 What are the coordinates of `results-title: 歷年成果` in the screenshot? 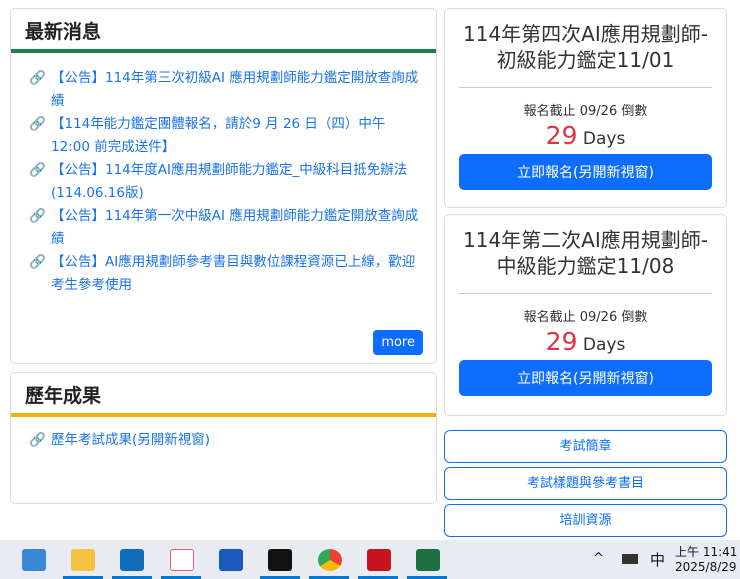 It's located at (63, 396).